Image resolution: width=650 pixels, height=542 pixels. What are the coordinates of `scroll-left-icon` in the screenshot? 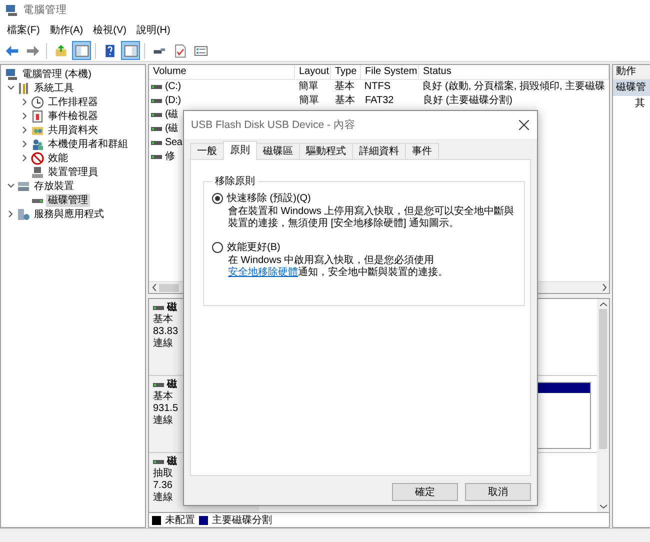 It's located at (154, 287).